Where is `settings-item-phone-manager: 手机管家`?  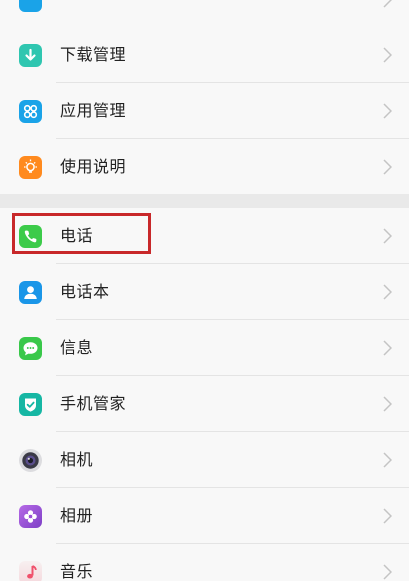 settings-item-phone-manager: 手机管家 is located at coordinates (204, 404).